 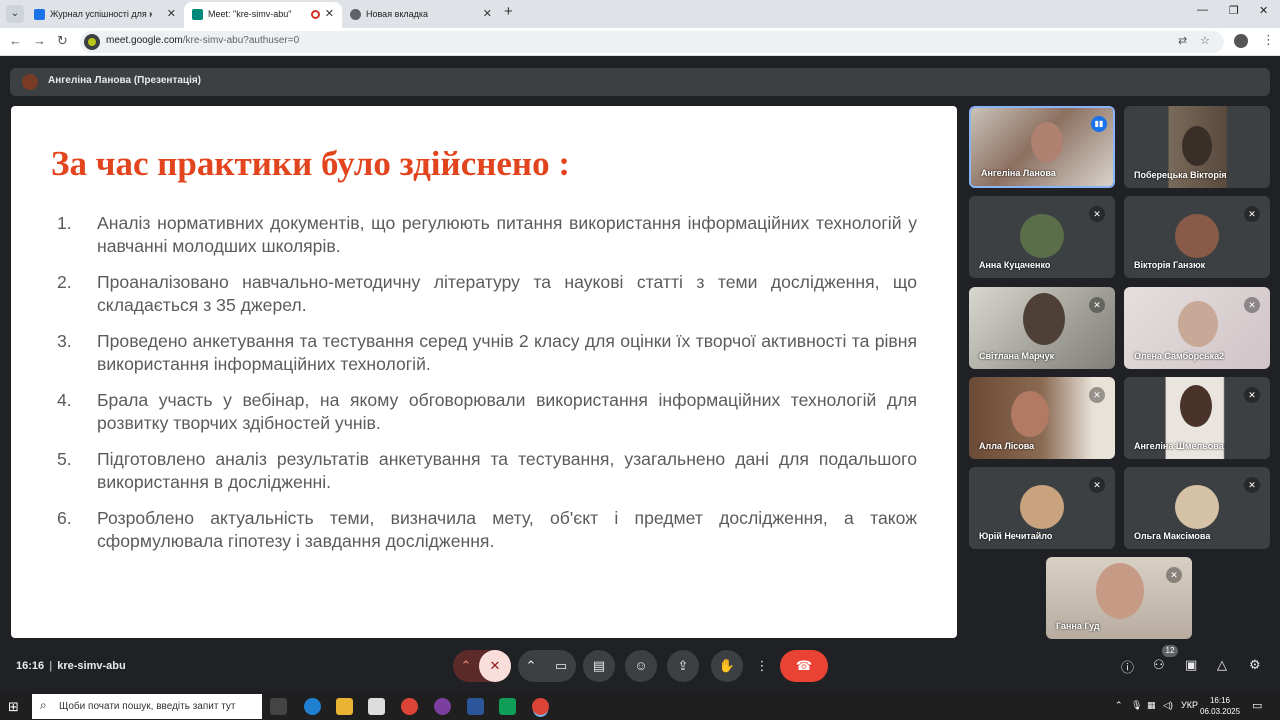 What do you see at coordinates (62, 41) in the screenshot?
I see `reload-icon: ↻` at bounding box center [62, 41].